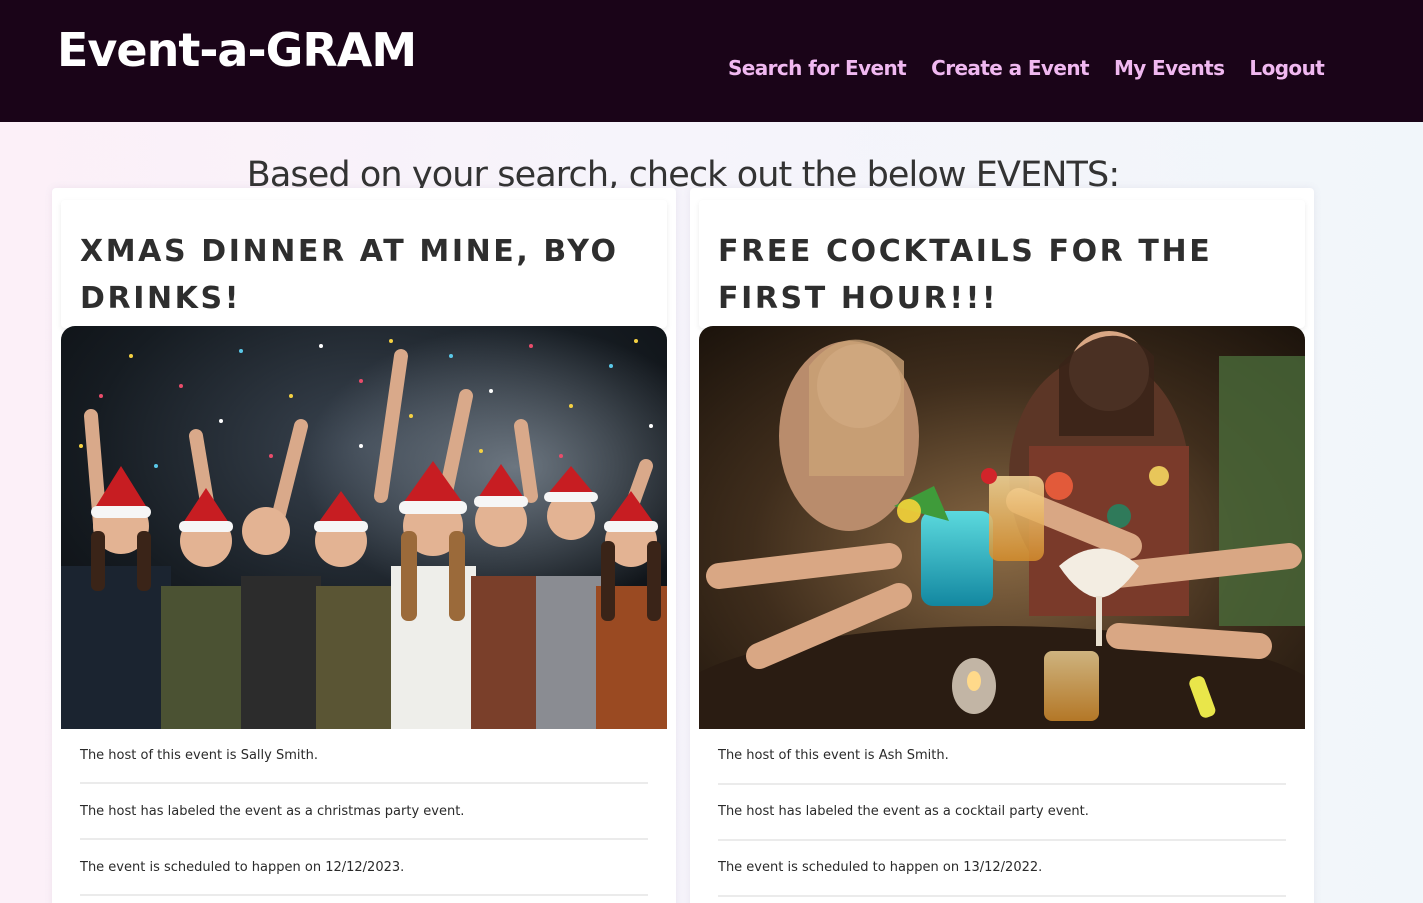 The width and height of the screenshot is (1423, 903). Describe the element at coordinates (349, 275) in the screenshot. I see `event-title: XMAS DINNER AT MINE, BYO DRINKS!` at that location.